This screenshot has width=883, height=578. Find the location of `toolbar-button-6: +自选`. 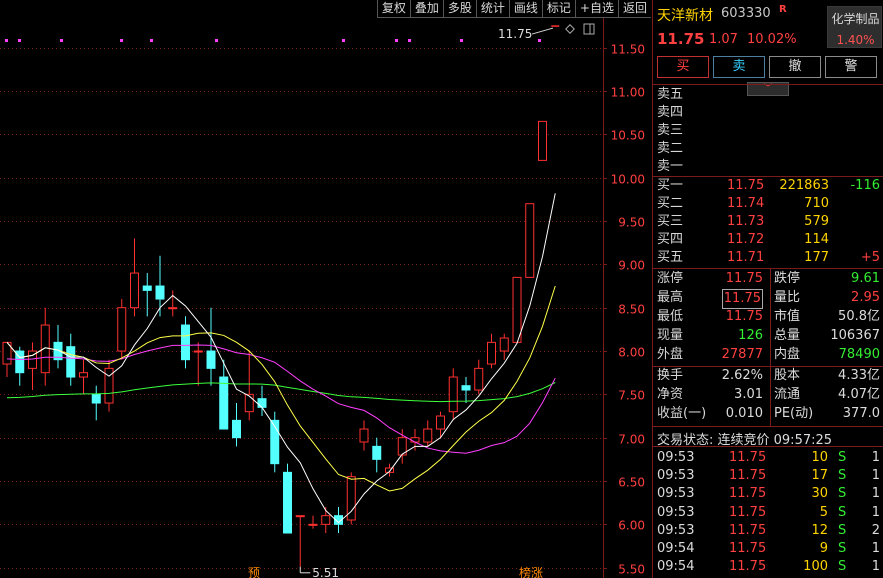

toolbar-button-6: +自选 is located at coordinates (596, 9).